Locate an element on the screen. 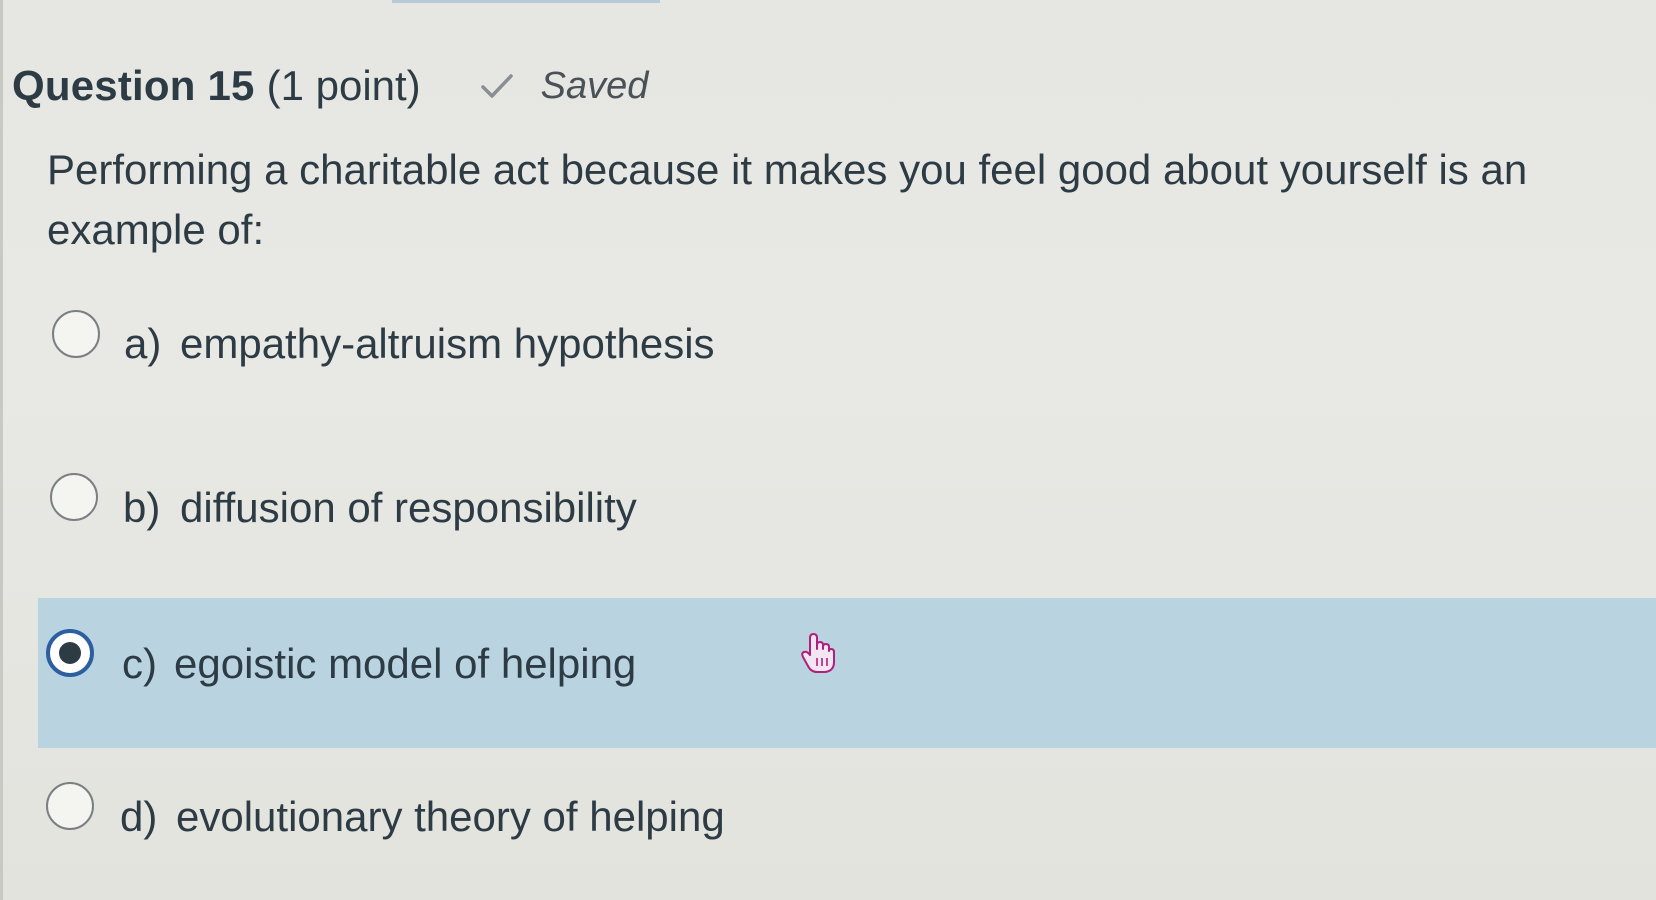 The height and width of the screenshot is (900, 1656). hand-pointer-icon is located at coordinates (818, 653).